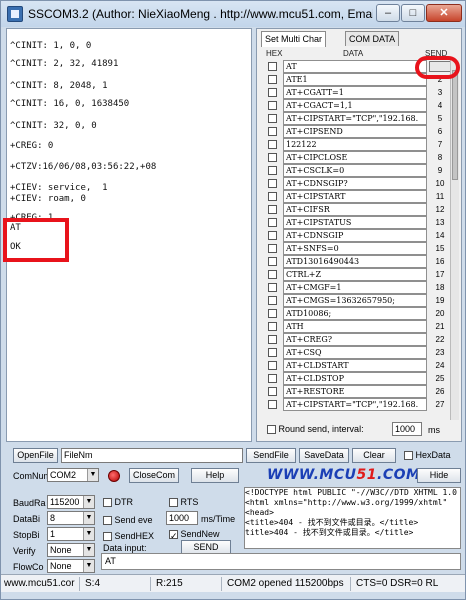 This screenshot has height=600, width=466. I want to click on send-interval-input: 1000, so click(182, 518).